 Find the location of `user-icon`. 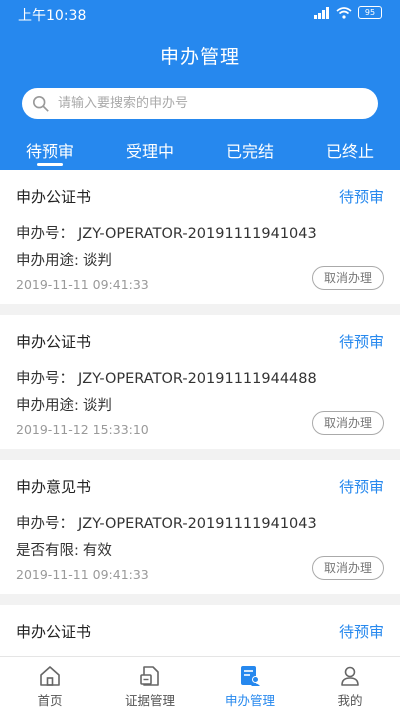

user-icon is located at coordinates (350, 676).